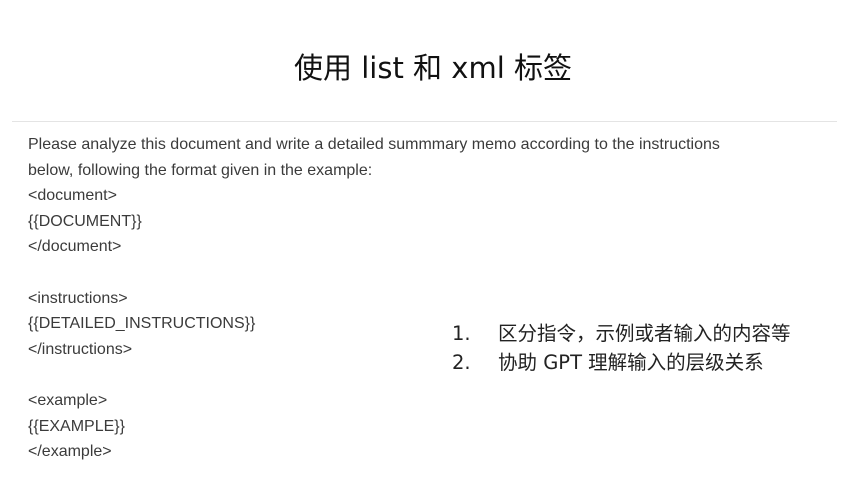 The height and width of the screenshot is (486, 866). I want to click on prompt-line, so click(423, 273).